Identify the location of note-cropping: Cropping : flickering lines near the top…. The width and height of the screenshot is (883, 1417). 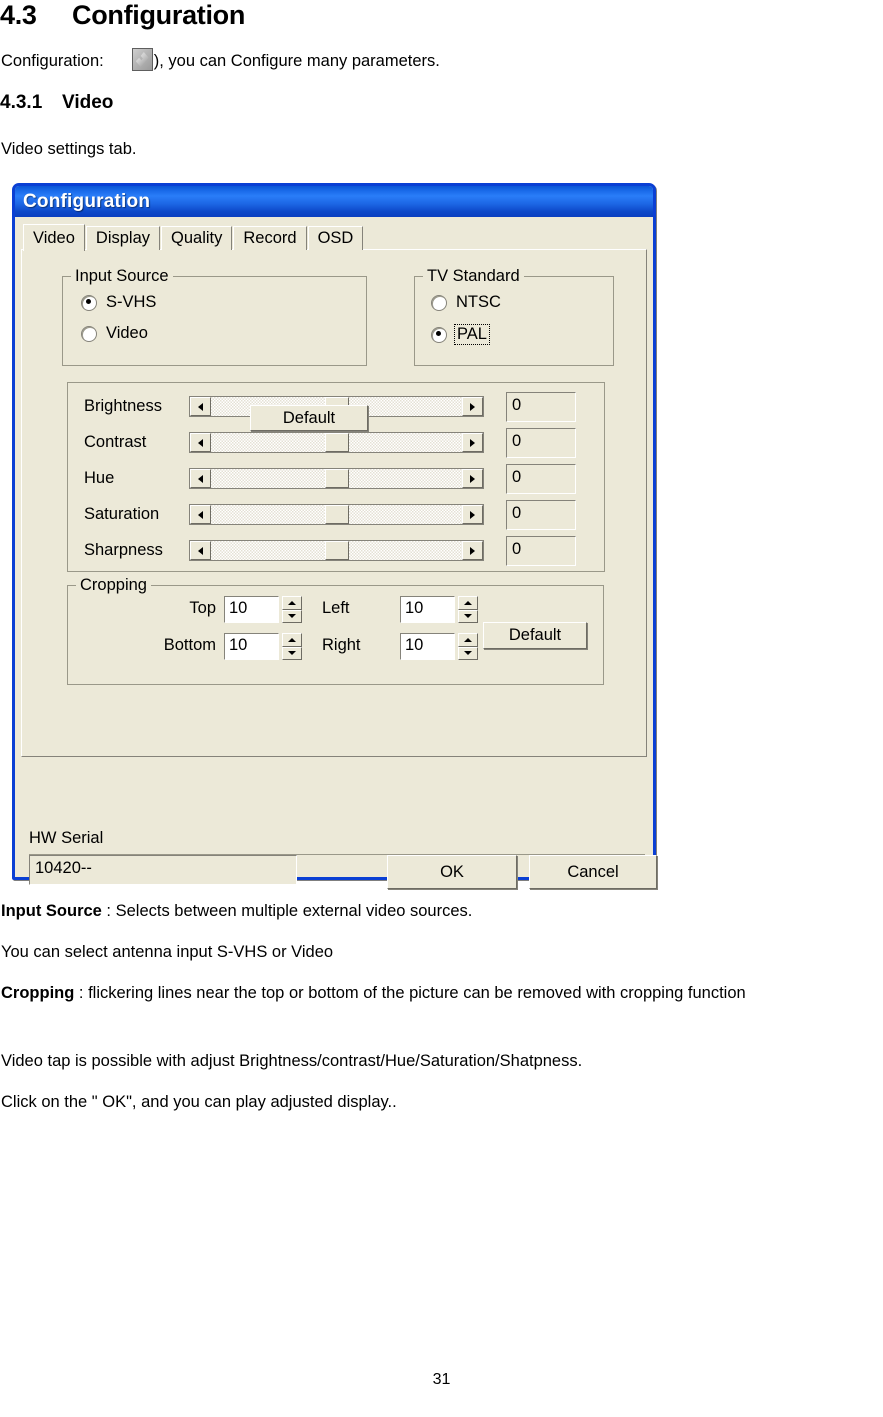
(442, 993).